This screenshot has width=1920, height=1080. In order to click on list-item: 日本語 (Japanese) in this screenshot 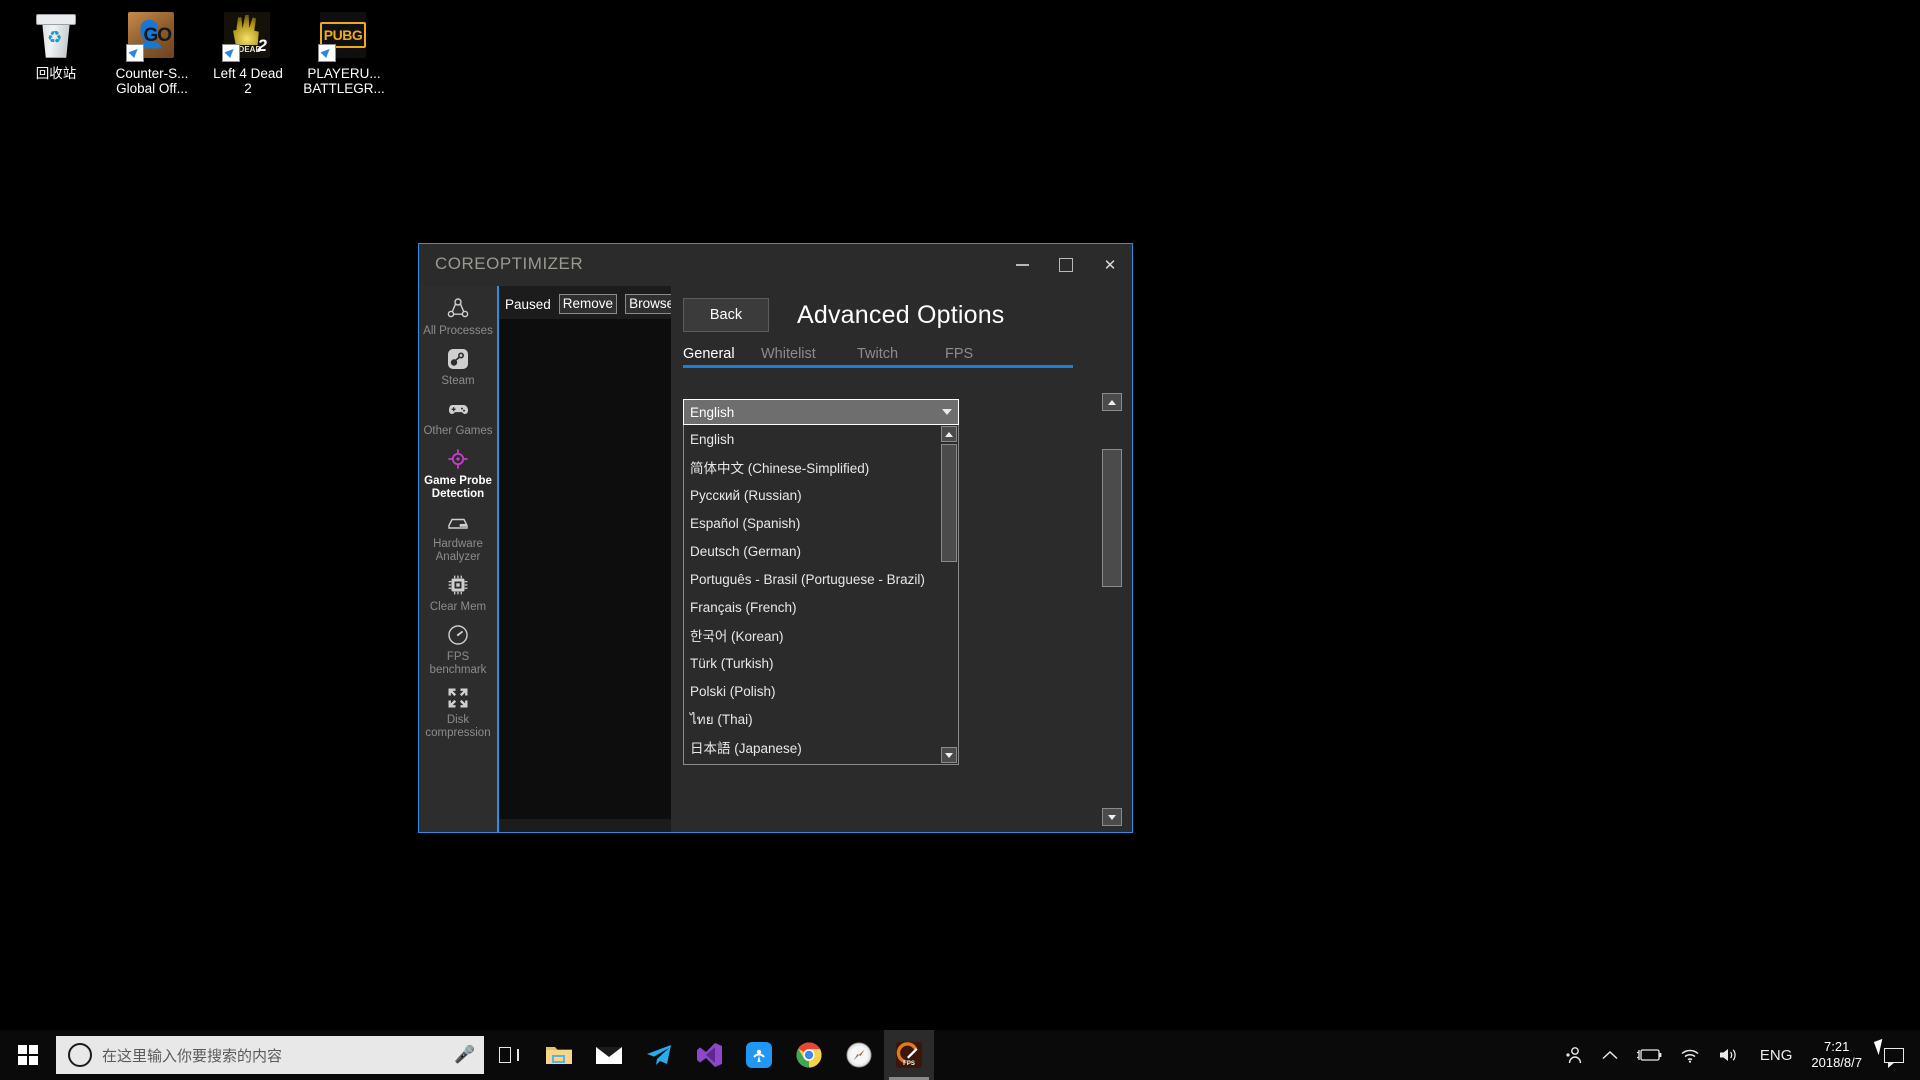, I will do `click(821, 747)`.